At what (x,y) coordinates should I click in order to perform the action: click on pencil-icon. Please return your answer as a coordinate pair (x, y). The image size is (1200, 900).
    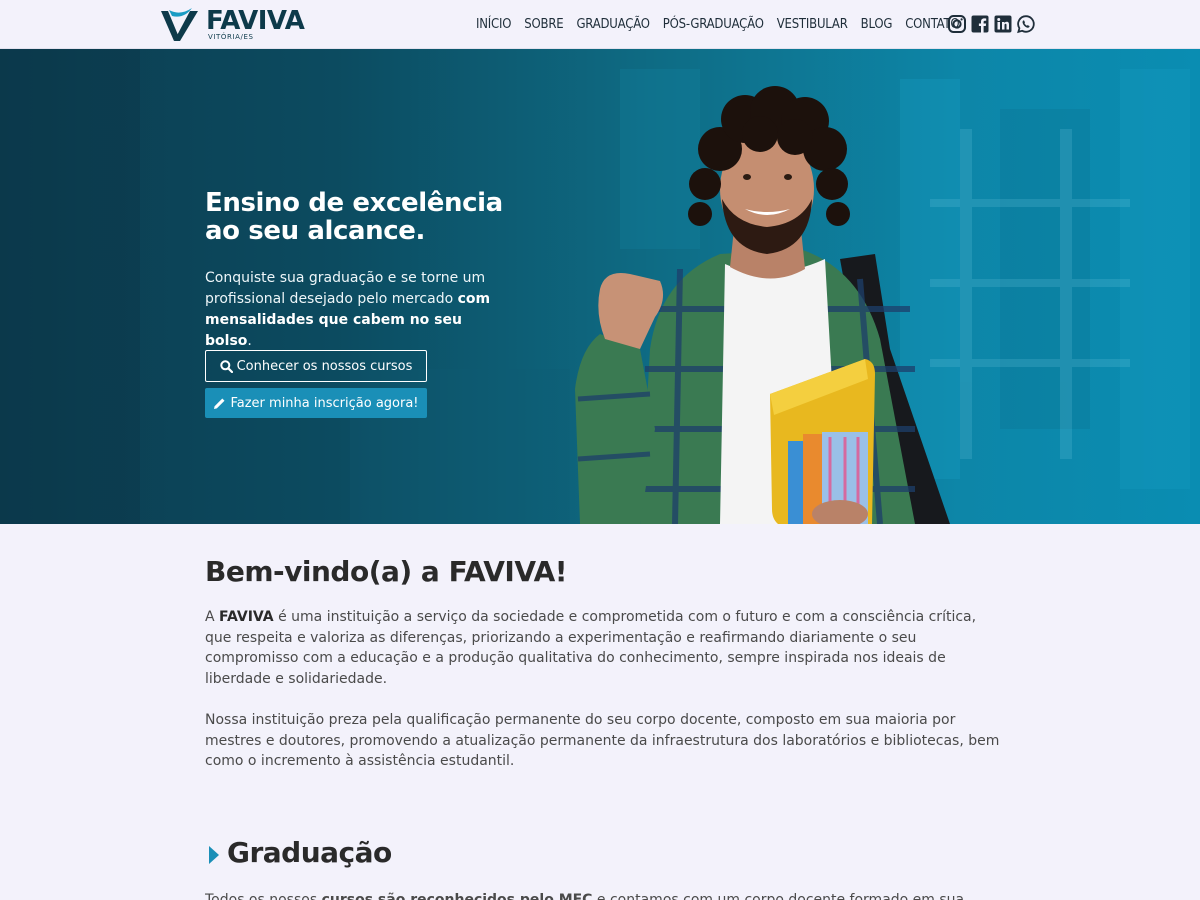
    Looking at the image, I should click on (219, 403).